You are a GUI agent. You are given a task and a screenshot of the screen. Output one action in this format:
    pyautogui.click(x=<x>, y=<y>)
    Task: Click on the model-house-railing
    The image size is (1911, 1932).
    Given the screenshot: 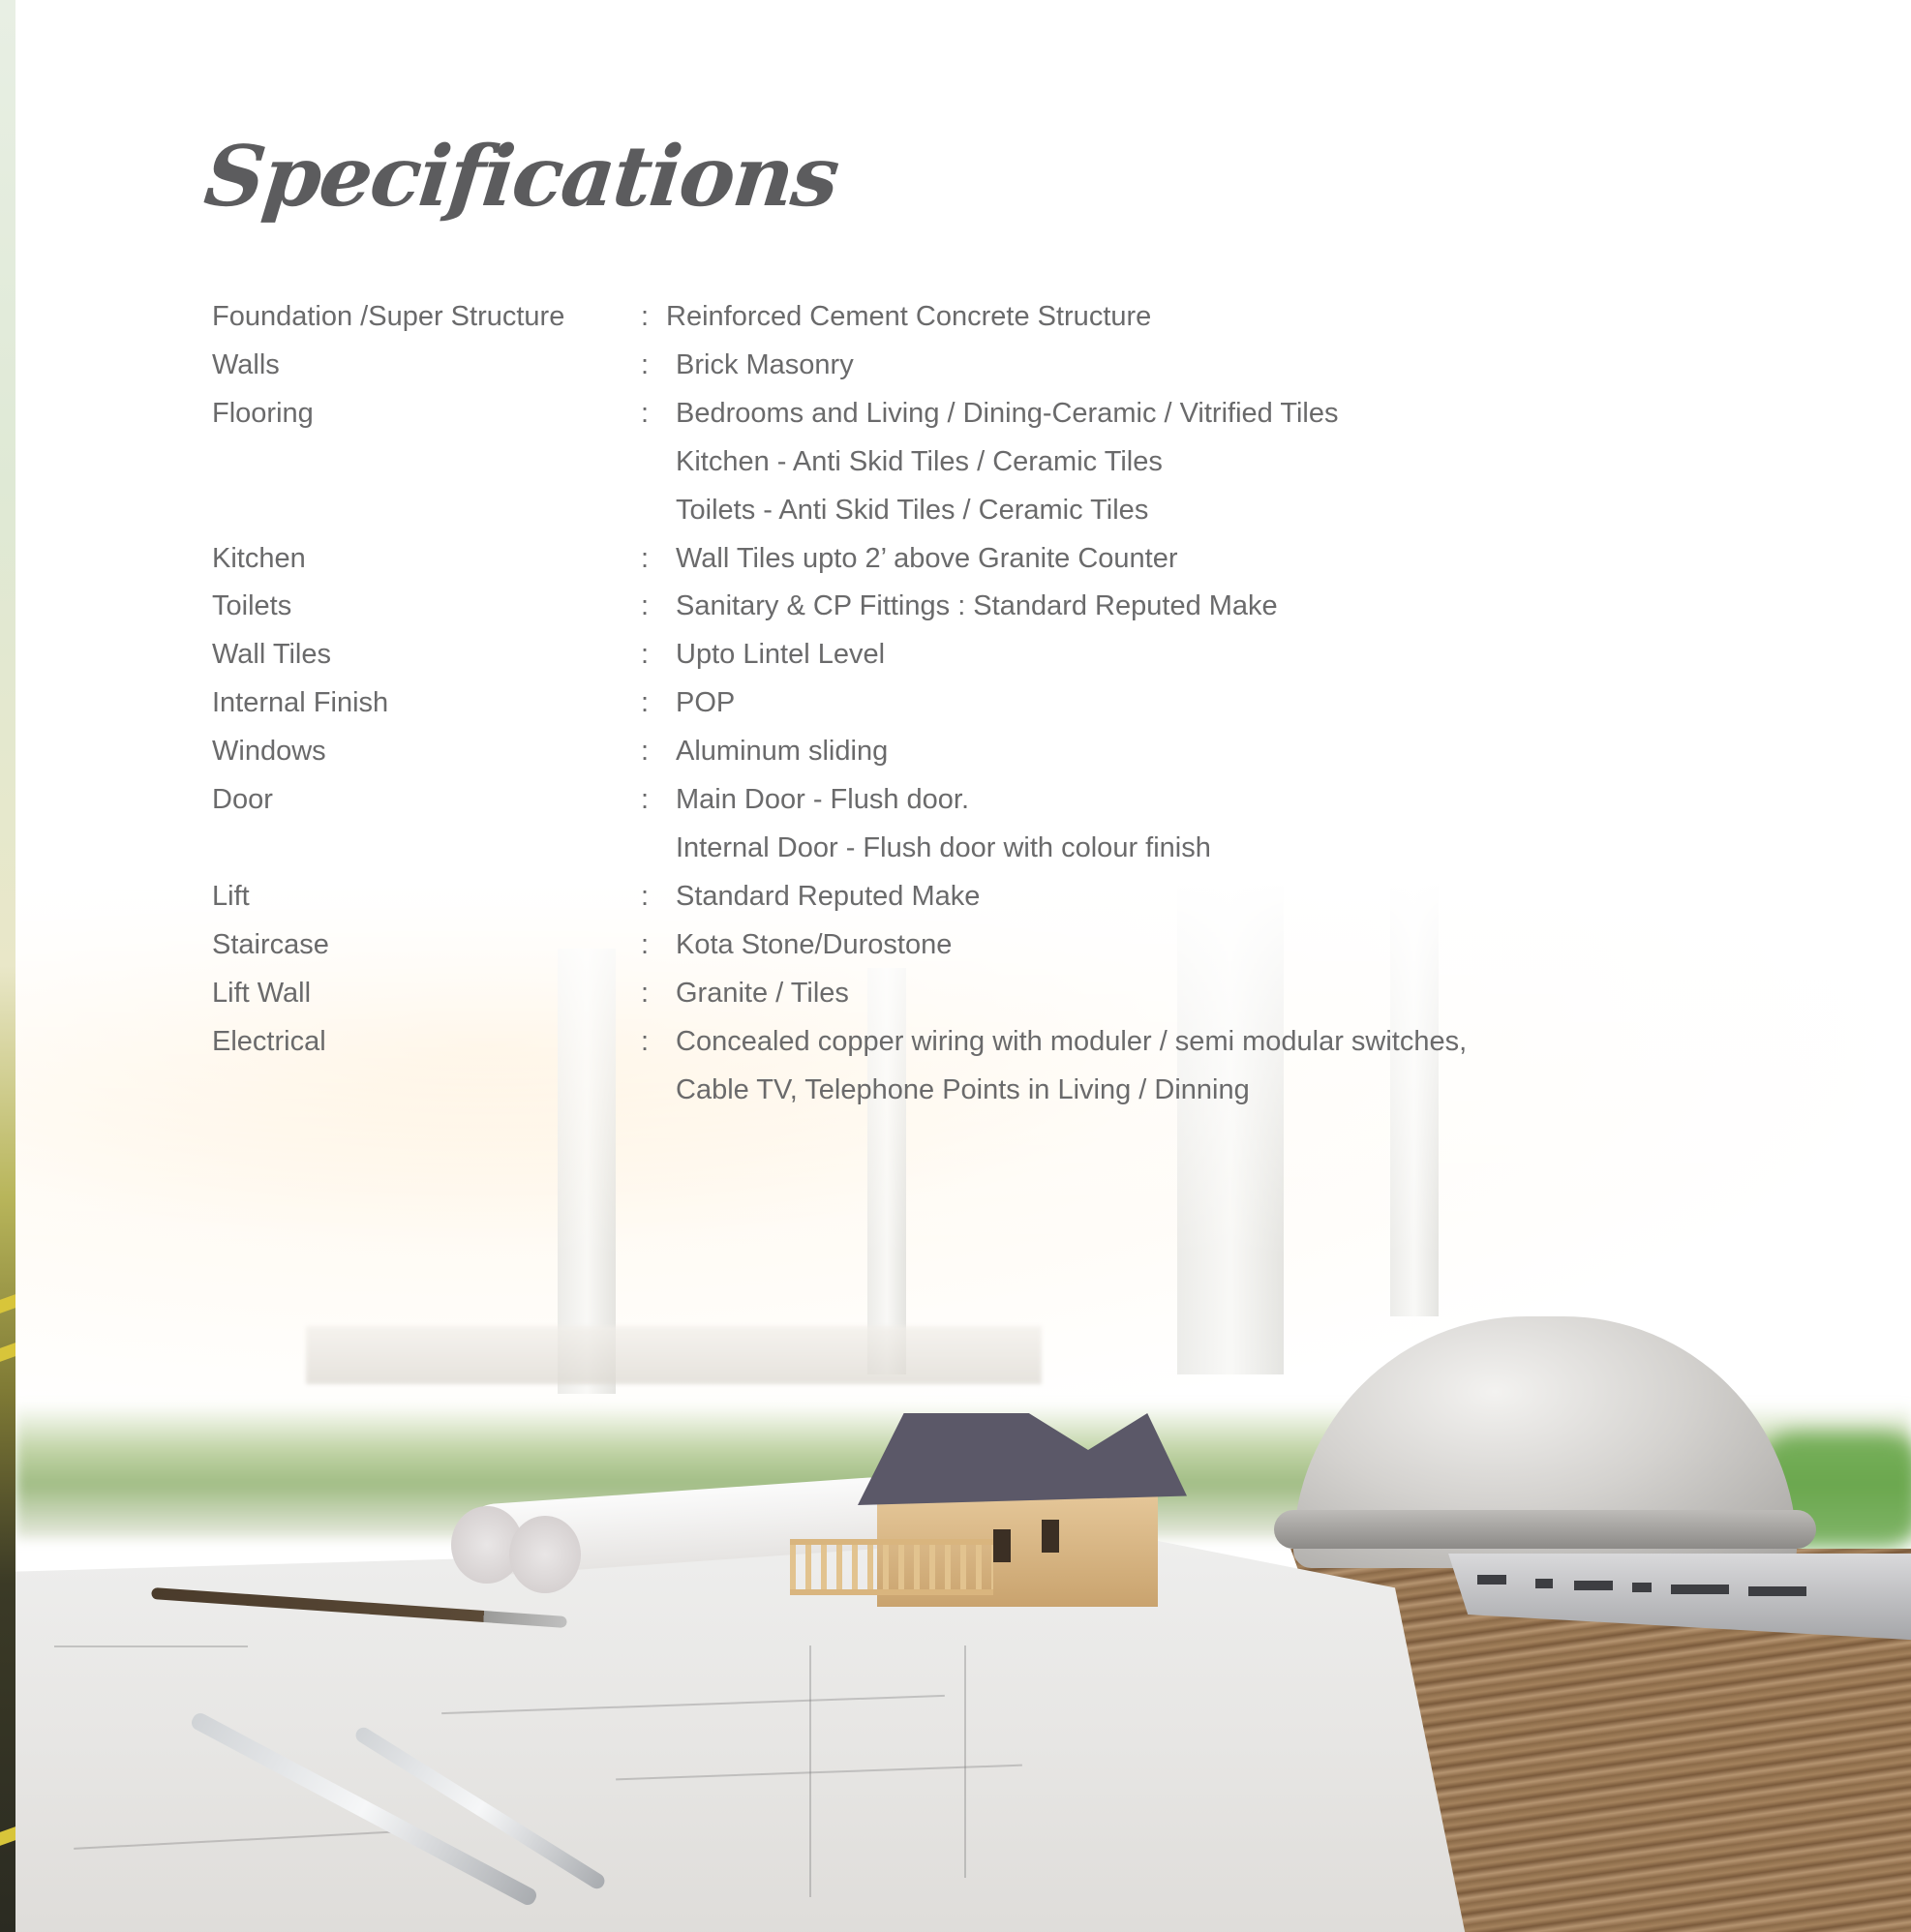 What is the action you would take?
    pyautogui.click(x=892, y=1567)
    